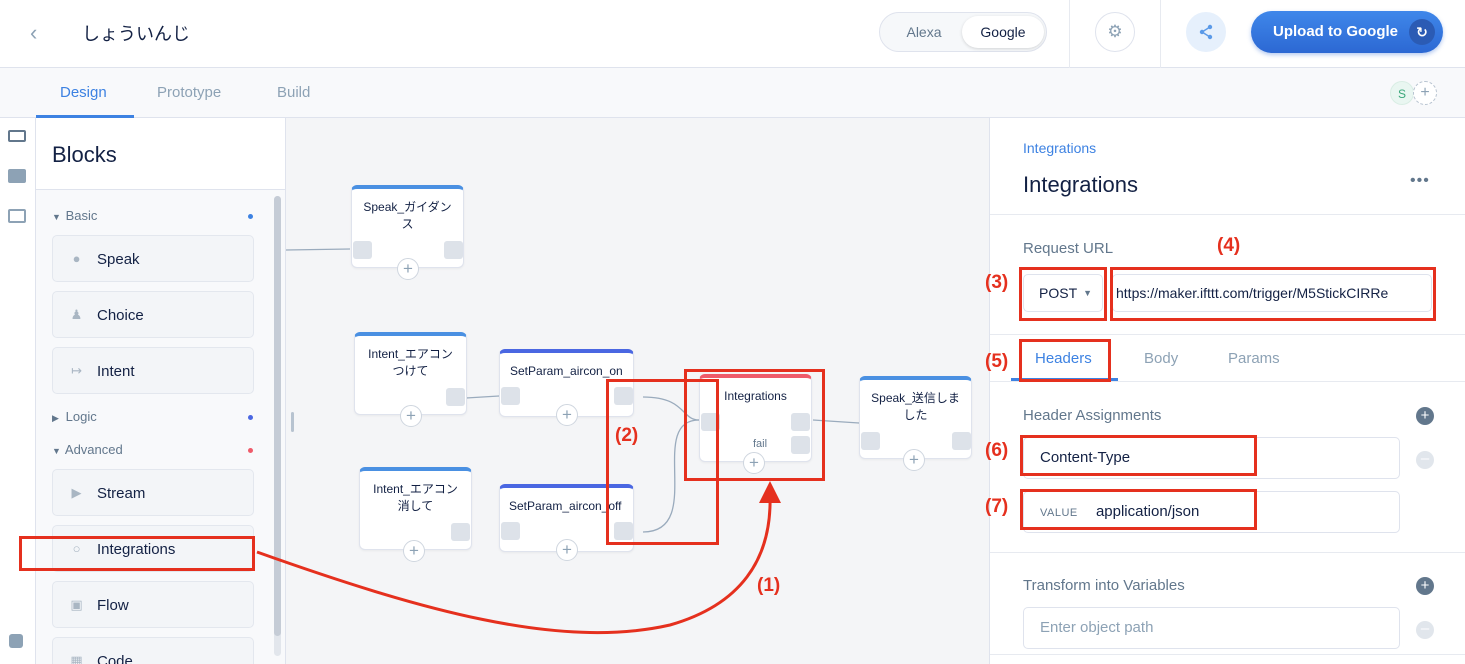 The width and height of the screenshot is (1465, 664). What do you see at coordinates (120, 315) in the screenshot?
I see `block-label: Choice` at bounding box center [120, 315].